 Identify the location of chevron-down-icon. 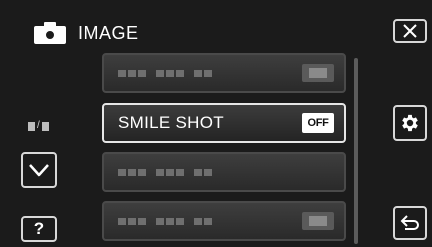
(39, 170).